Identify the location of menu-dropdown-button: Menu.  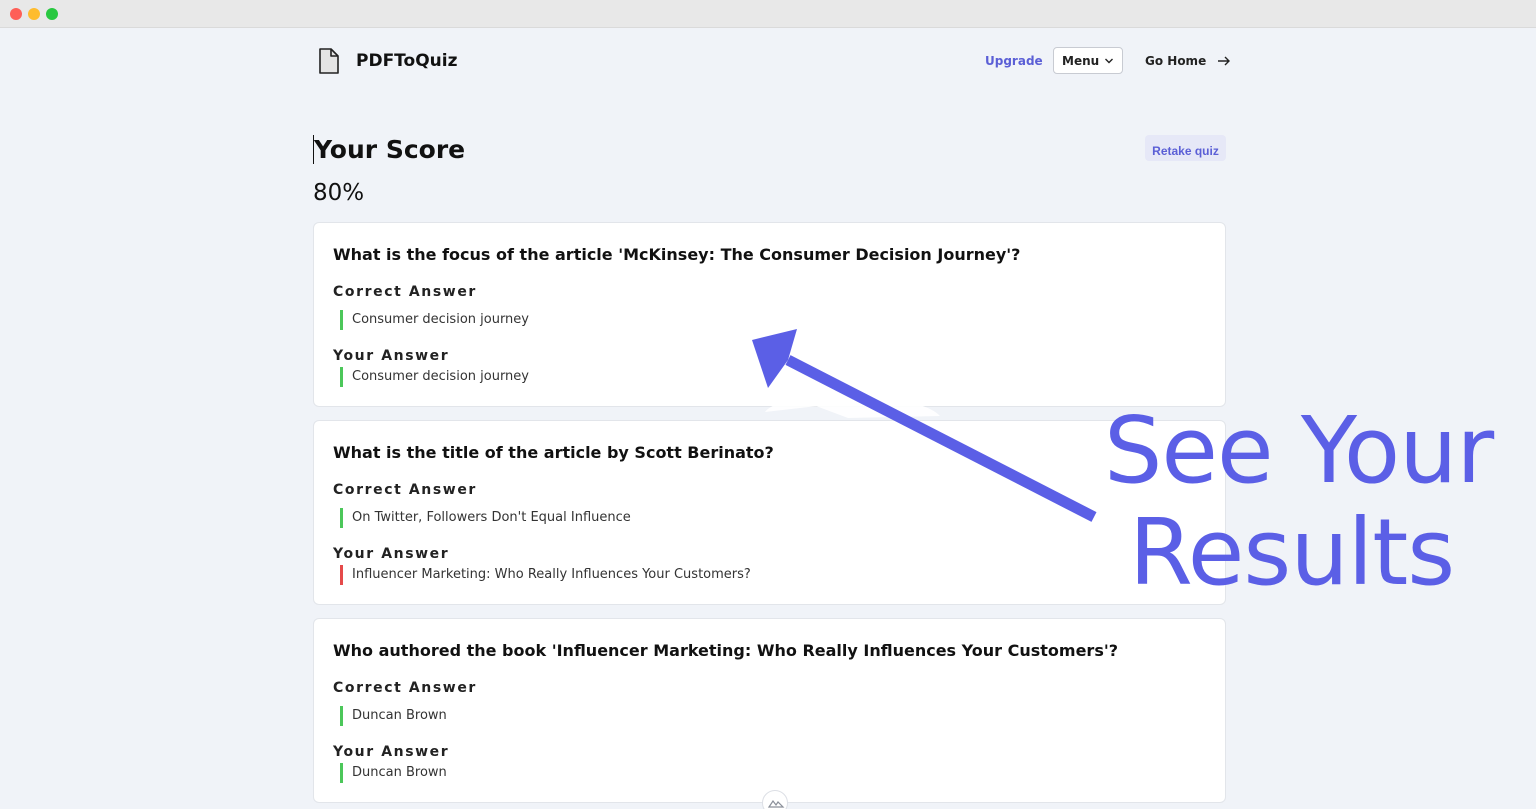
(1088, 60).